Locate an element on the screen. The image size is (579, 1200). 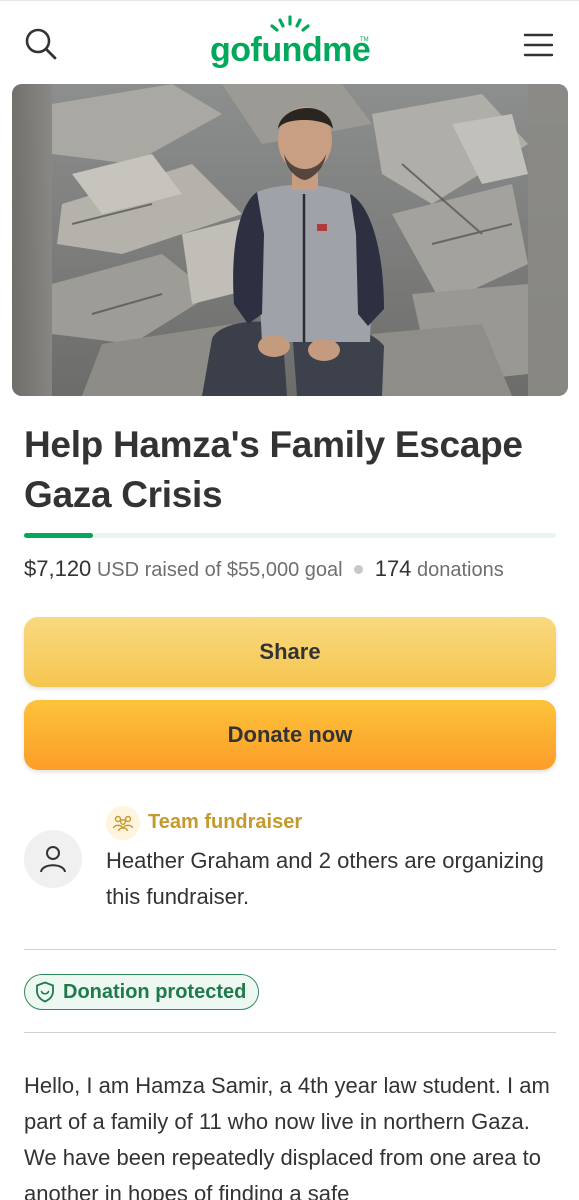
donate-now-button: Donate now is located at coordinates (290, 735).